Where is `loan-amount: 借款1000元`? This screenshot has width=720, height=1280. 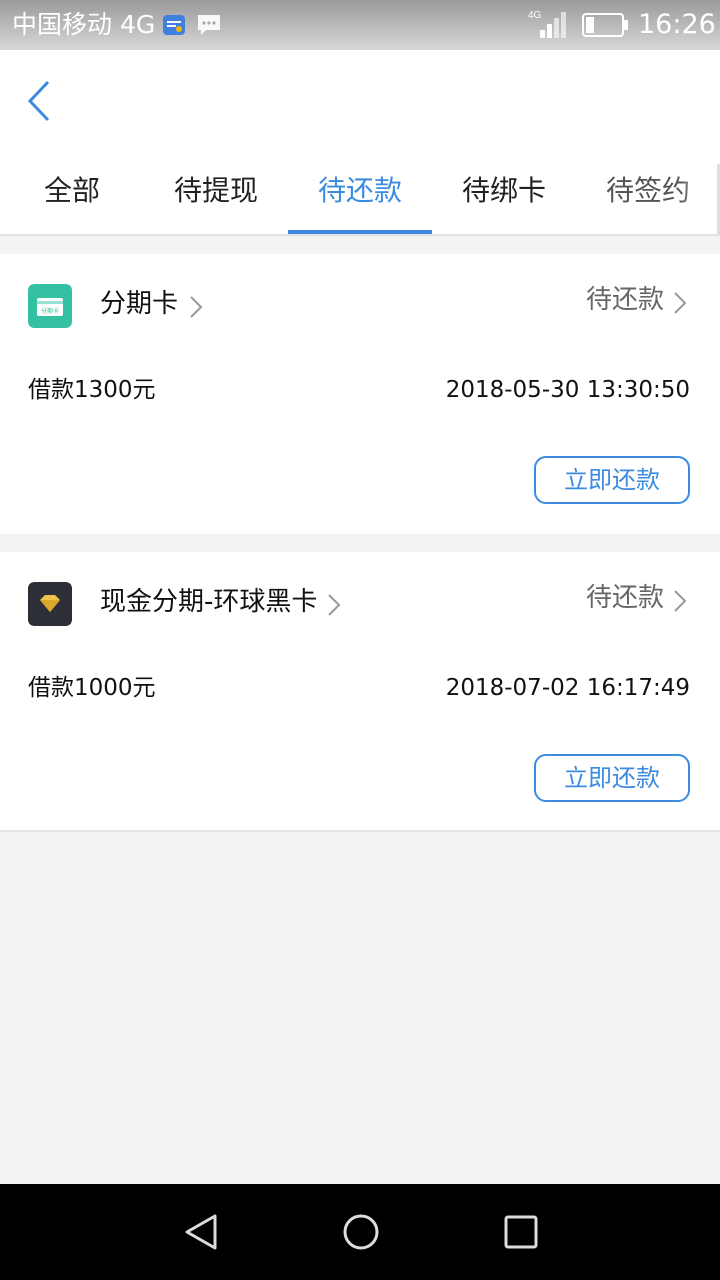 loan-amount: 借款1000元 is located at coordinates (92, 688).